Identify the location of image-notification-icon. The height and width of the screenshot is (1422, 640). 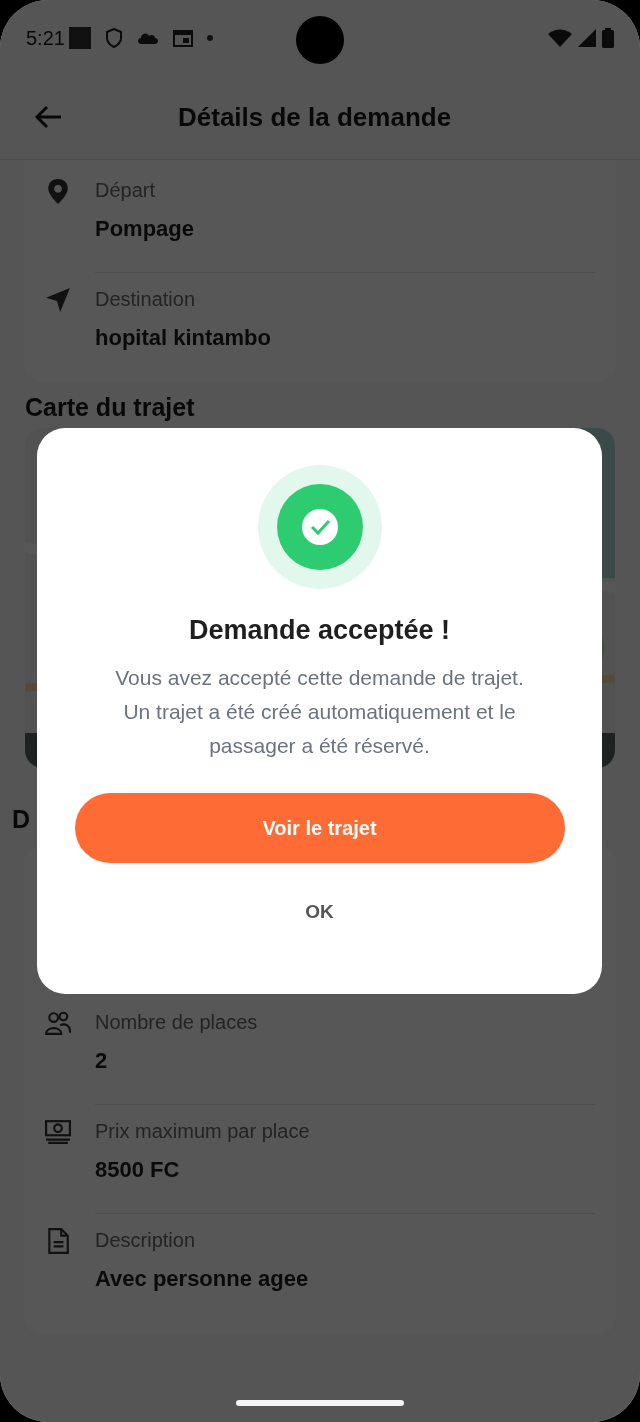
(79, 37).